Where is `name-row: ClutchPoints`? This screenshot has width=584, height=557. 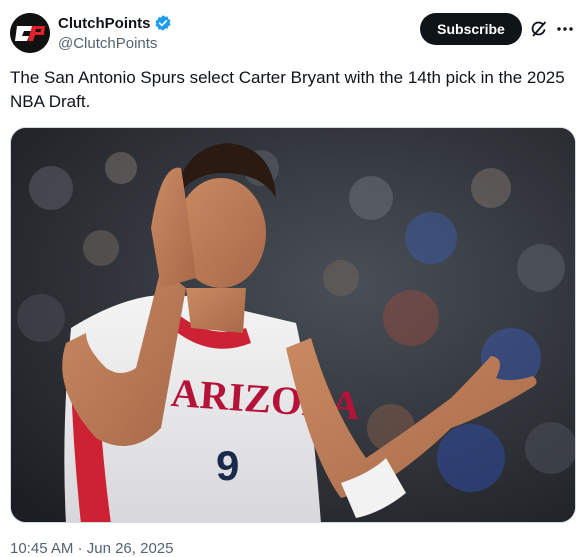 name-row: ClutchPoints is located at coordinates (115, 23).